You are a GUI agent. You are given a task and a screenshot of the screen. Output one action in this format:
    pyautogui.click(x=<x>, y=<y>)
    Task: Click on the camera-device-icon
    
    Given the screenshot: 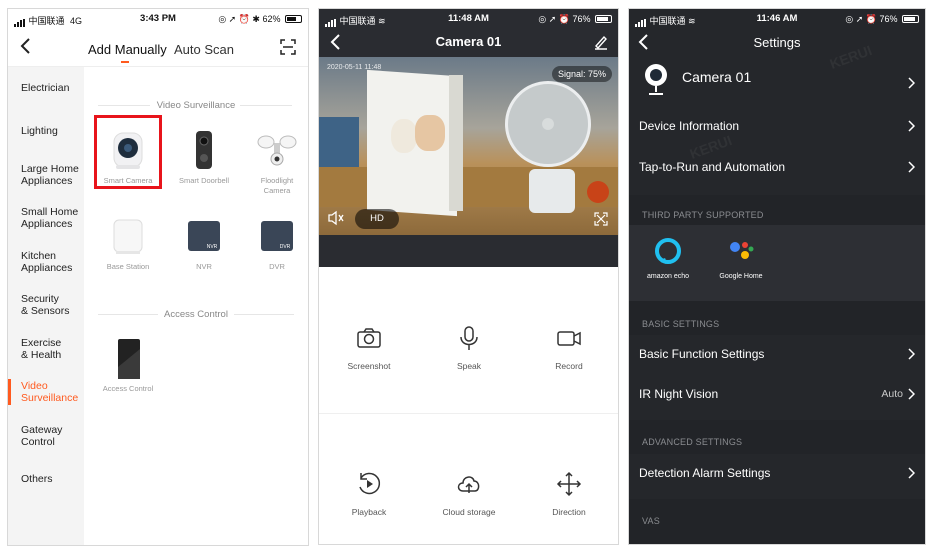 What is the action you would take?
    pyautogui.click(x=656, y=79)
    